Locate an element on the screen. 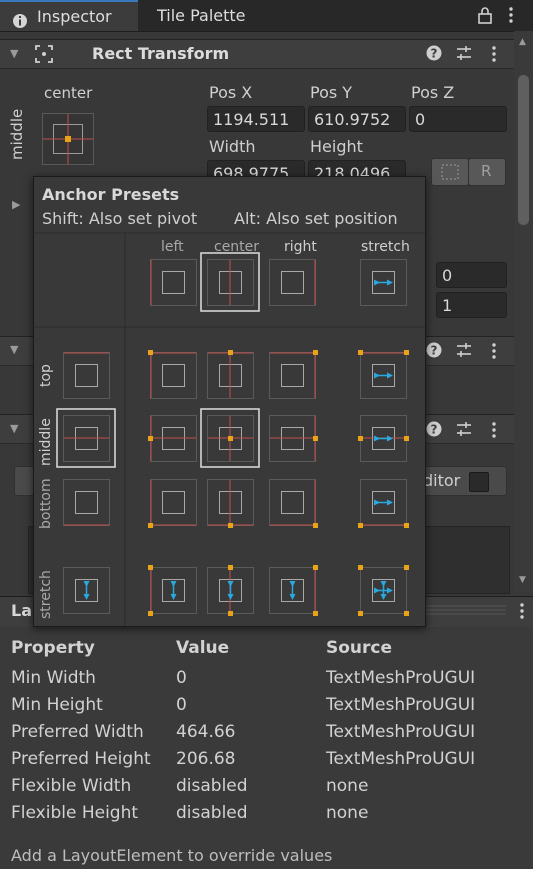  preset-left-top is located at coordinates (172, 374).